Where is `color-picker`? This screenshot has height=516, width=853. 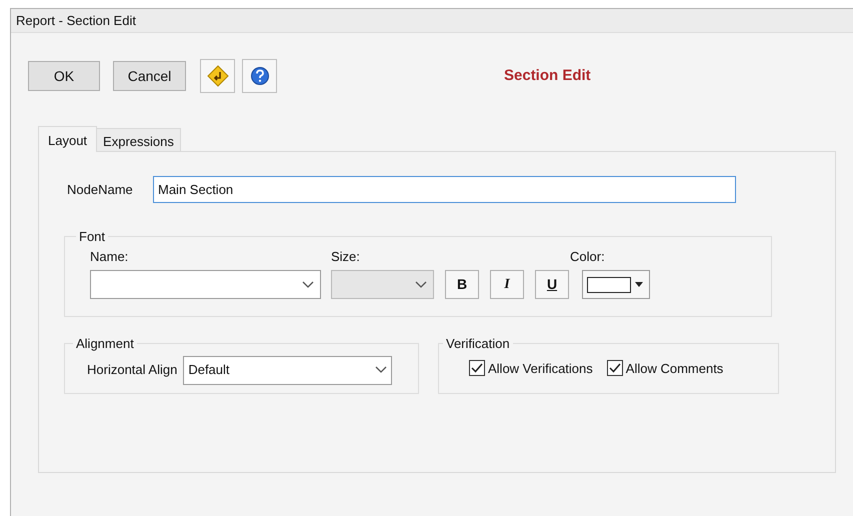
color-picker is located at coordinates (616, 284).